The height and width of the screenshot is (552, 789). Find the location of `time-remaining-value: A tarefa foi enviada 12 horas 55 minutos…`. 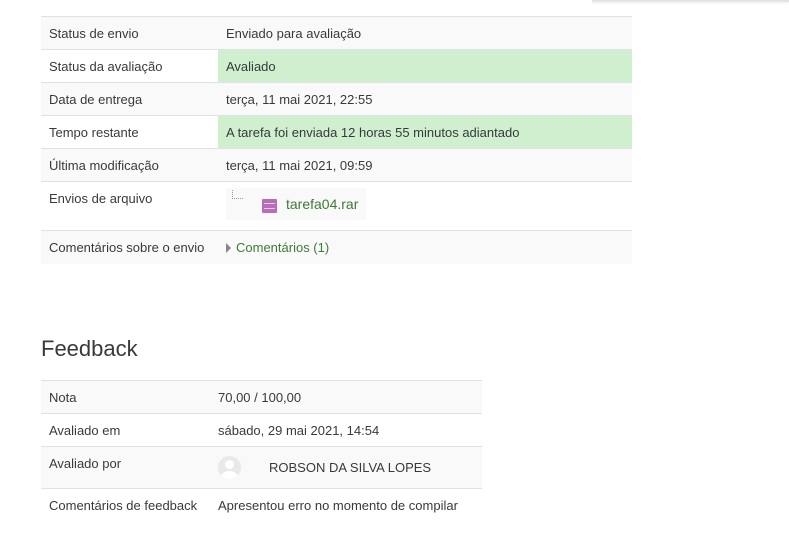

time-remaining-value: A tarefa foi enviada 12 horas 55 minutos… is located at coordinates (425, 132).